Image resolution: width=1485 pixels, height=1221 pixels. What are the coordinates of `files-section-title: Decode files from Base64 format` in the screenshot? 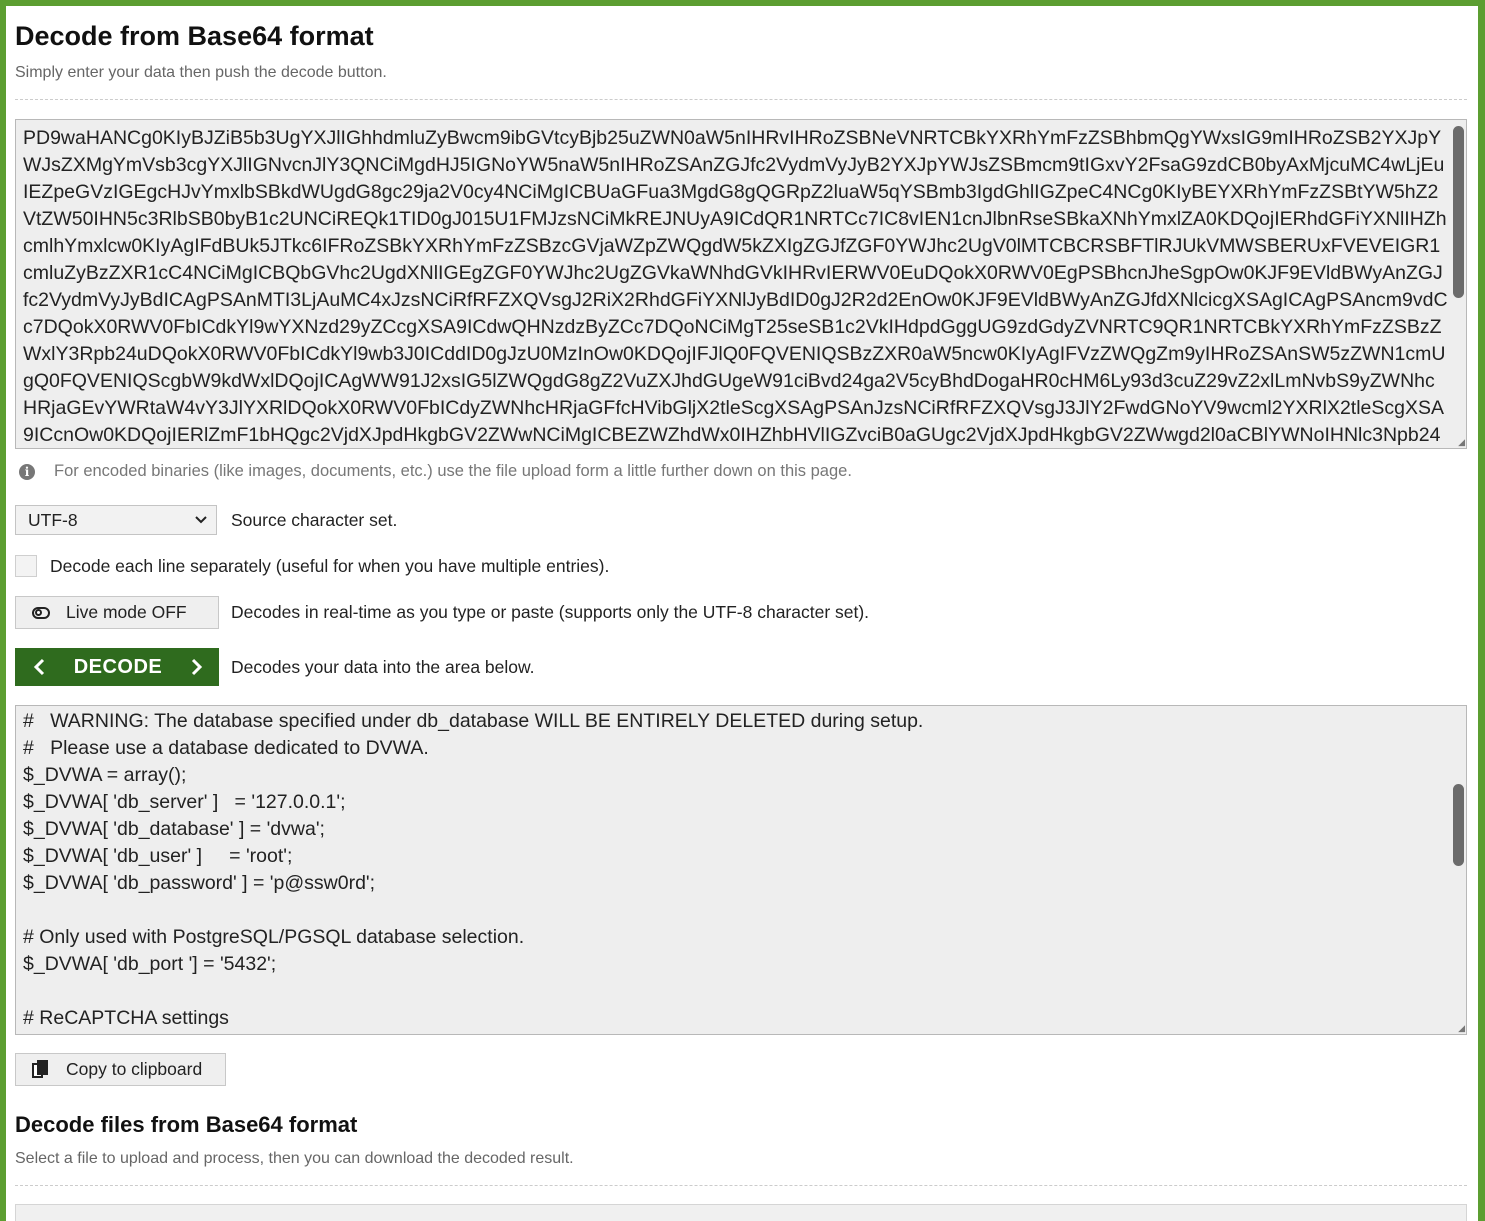 It's located at (186, 1124).